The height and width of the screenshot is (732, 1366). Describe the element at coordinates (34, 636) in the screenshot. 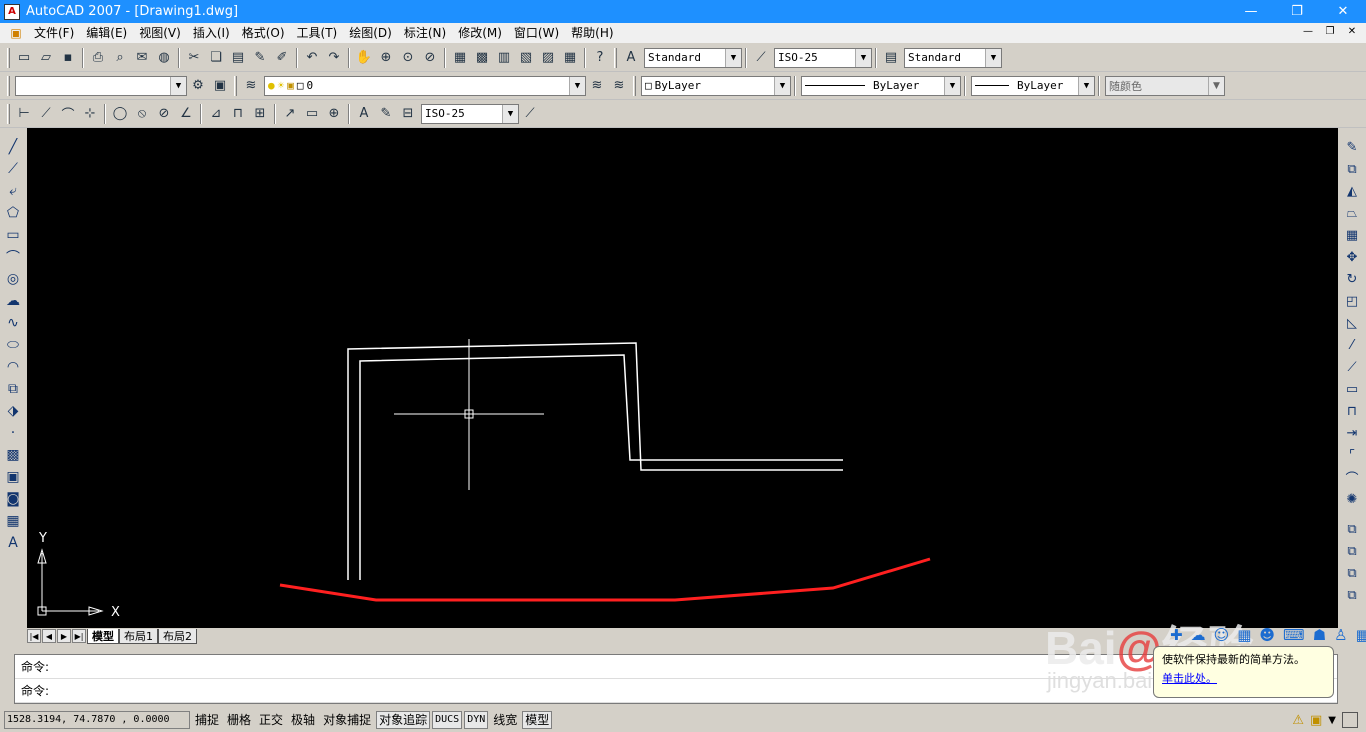

I see `first-tab-icon: |◀` at that location.